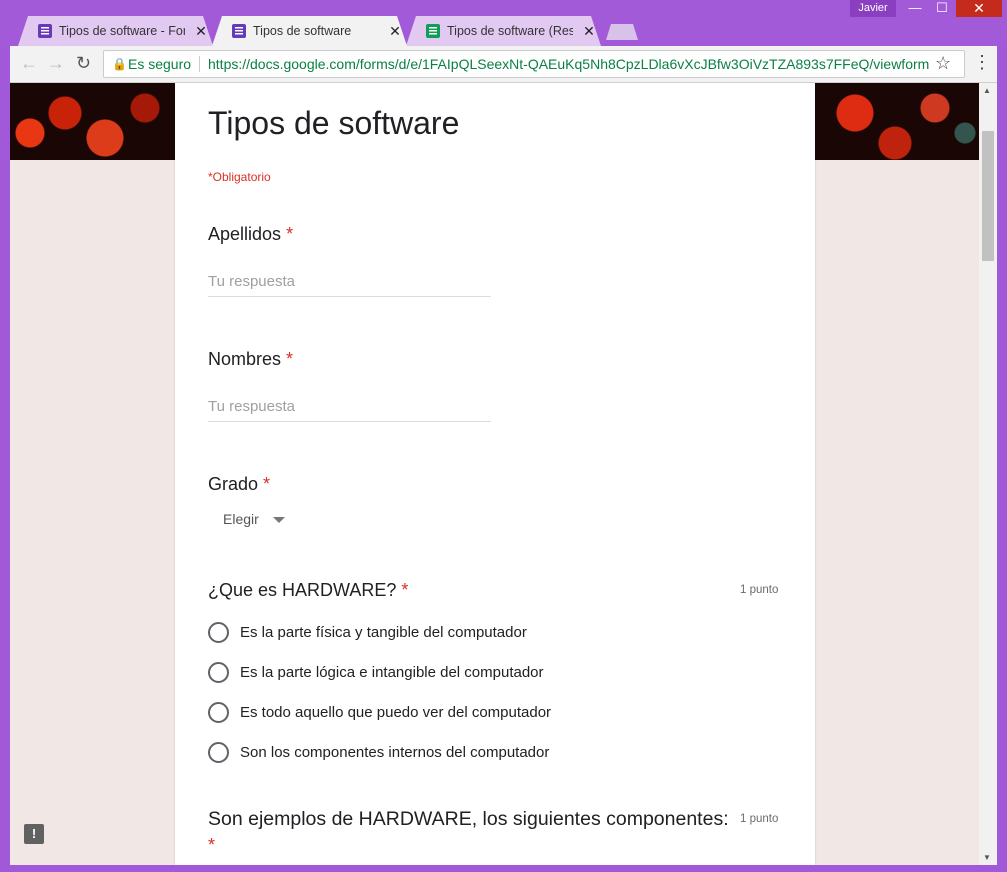  What do you see at coordinates (942, 8) in the screenshot?
I see `maximize-button: ☐` at bounding box center [942, 8].